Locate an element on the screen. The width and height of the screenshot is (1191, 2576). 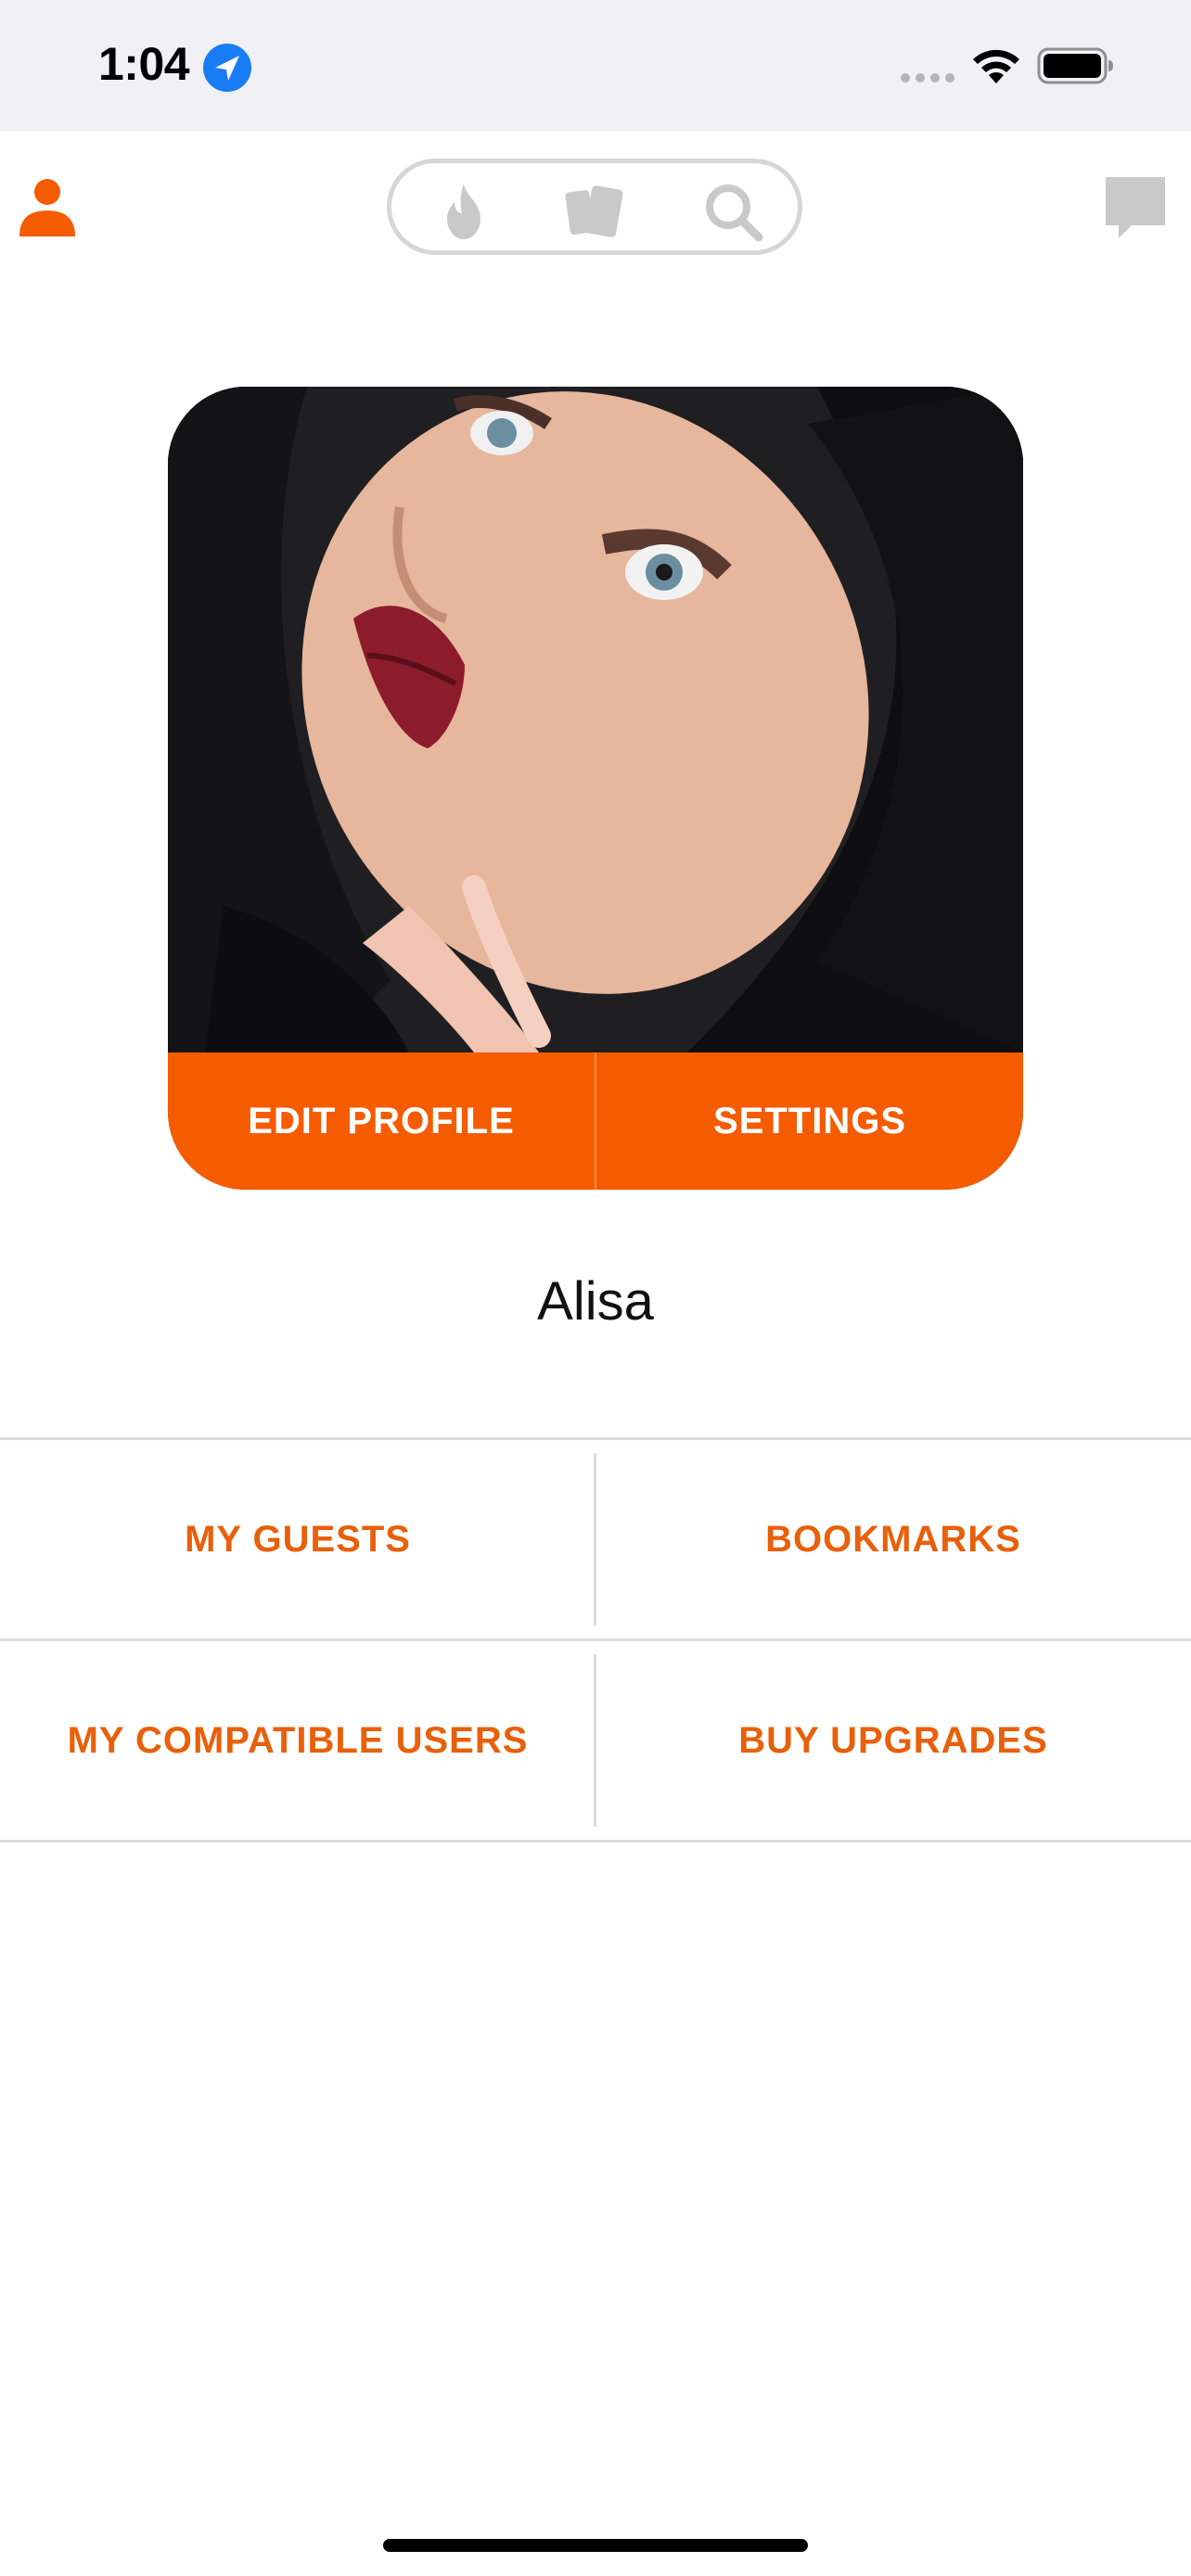
chat-bubble-icon is located at coordinates (1136, 207).